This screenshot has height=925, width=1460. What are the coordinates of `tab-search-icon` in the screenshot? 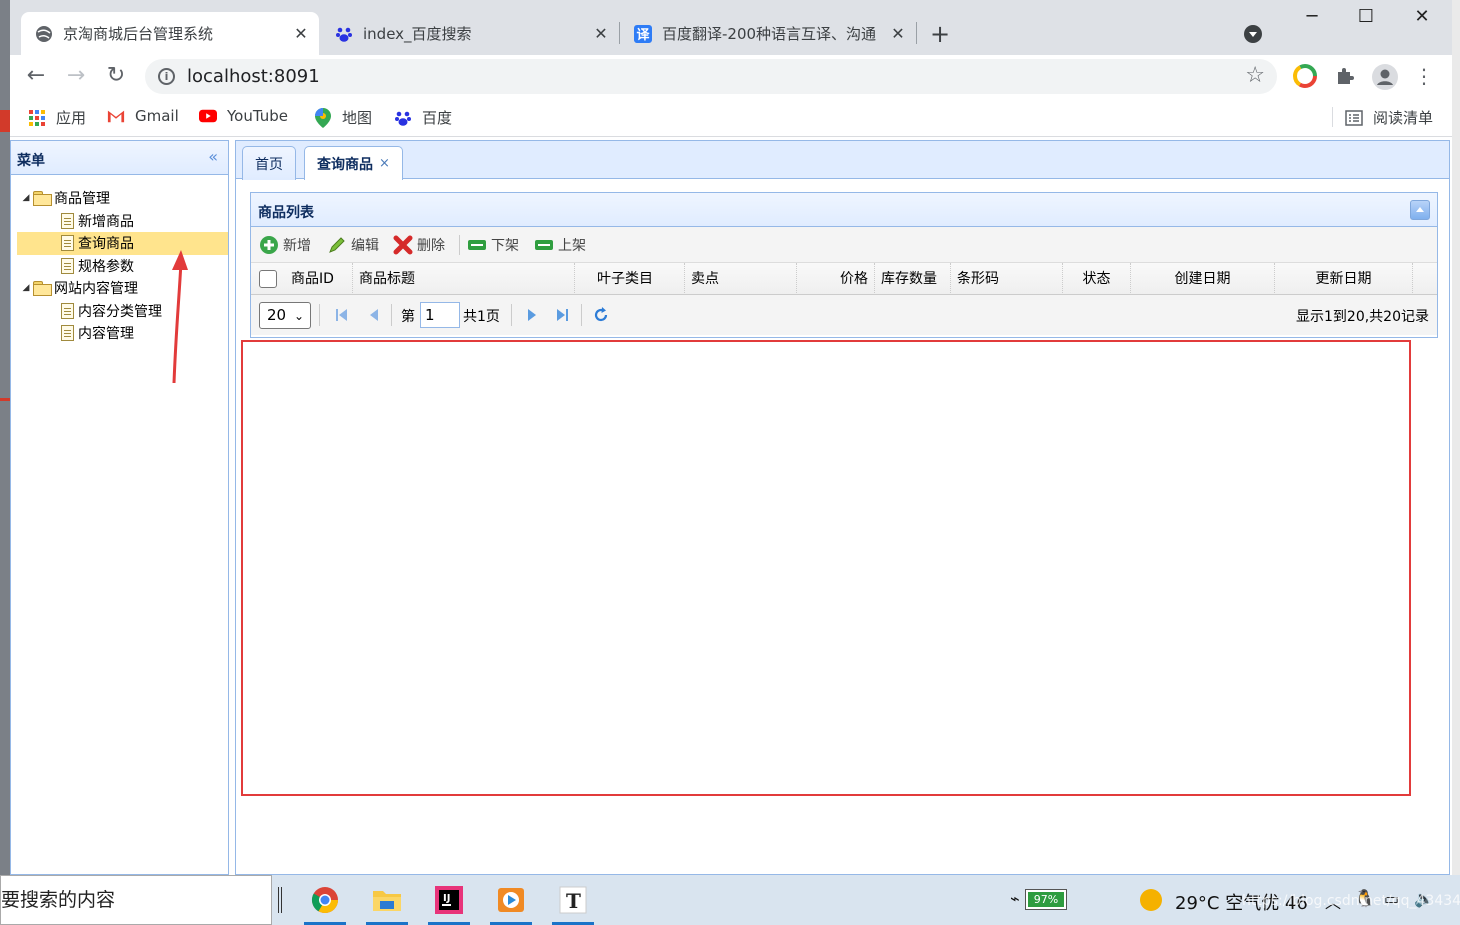 It's located at (1253, 34).